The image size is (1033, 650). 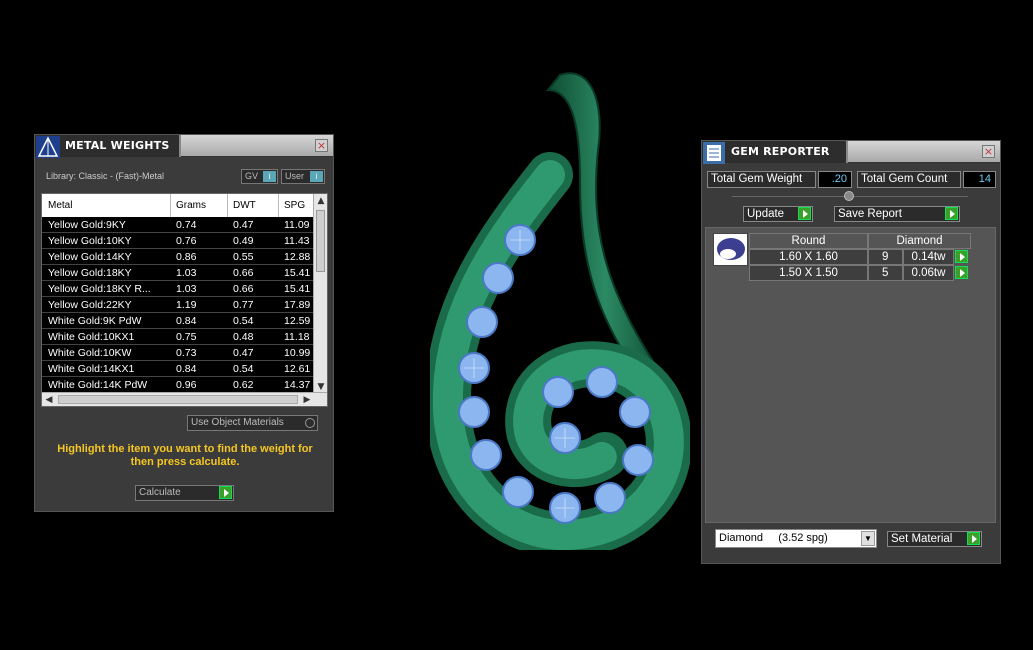 I want to click on dwt-cell: 0.47, so click(x=243, y=225).